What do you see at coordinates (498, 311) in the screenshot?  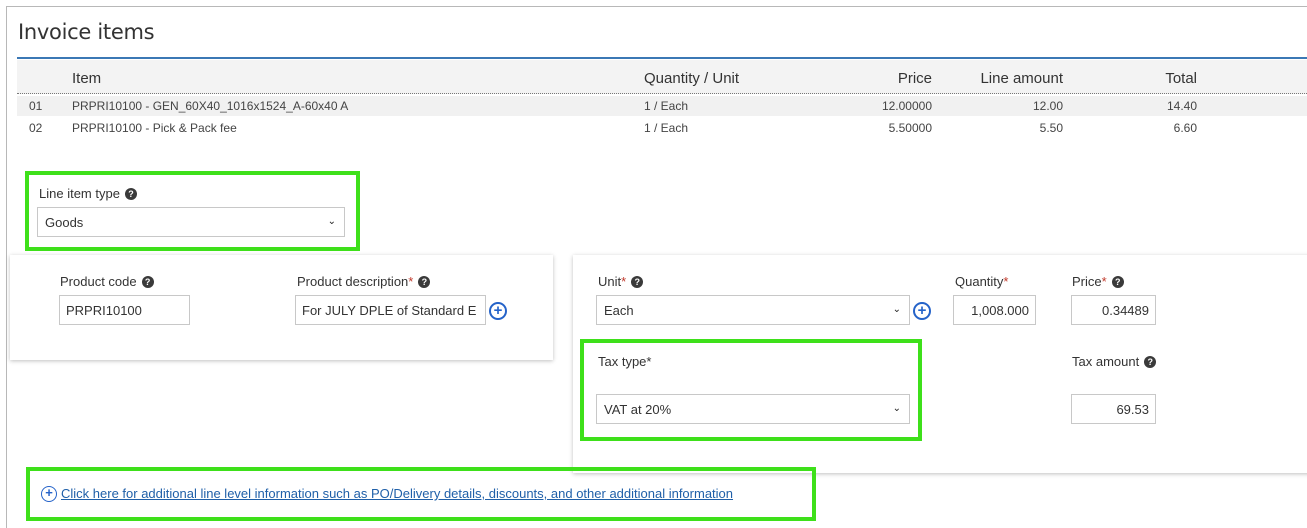 I see `add-description-icon: +` at bounding box center [498, 311].